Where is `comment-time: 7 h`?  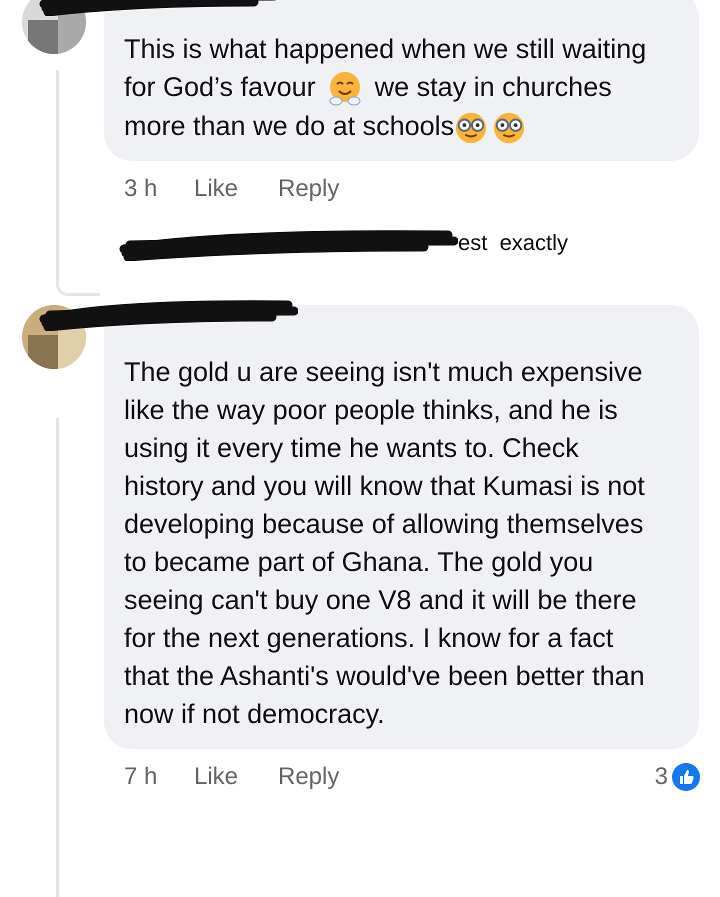
comment-time: 7 h is located at coordinates (141, 777).